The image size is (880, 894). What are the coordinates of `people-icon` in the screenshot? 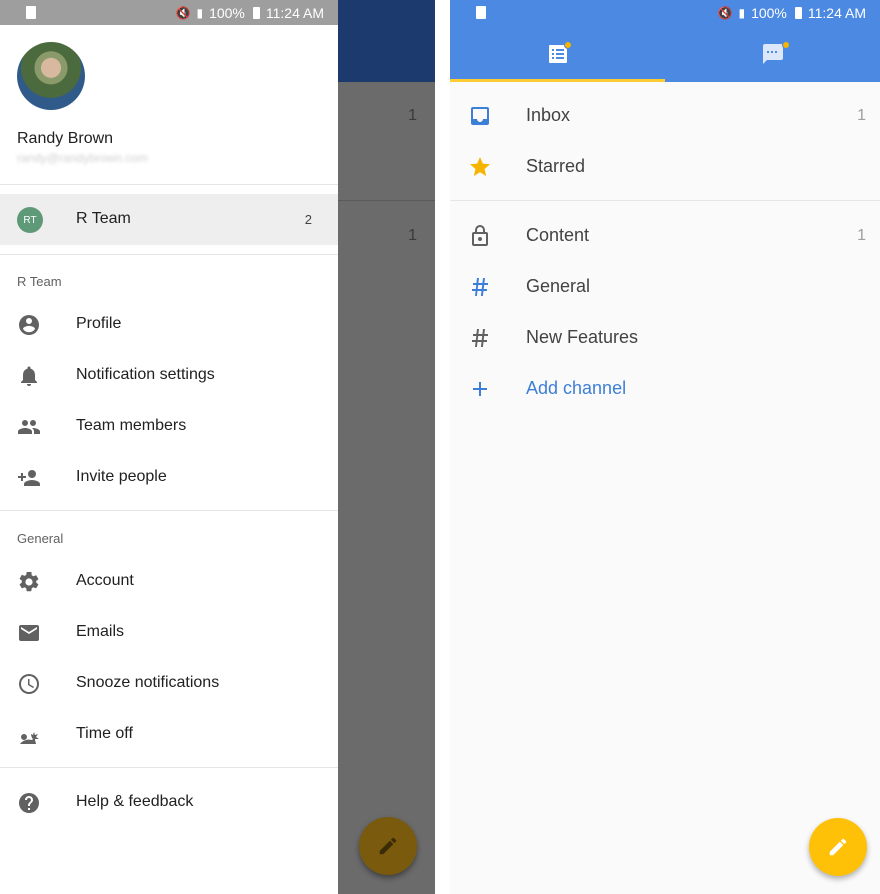 It's located at (29, 427).